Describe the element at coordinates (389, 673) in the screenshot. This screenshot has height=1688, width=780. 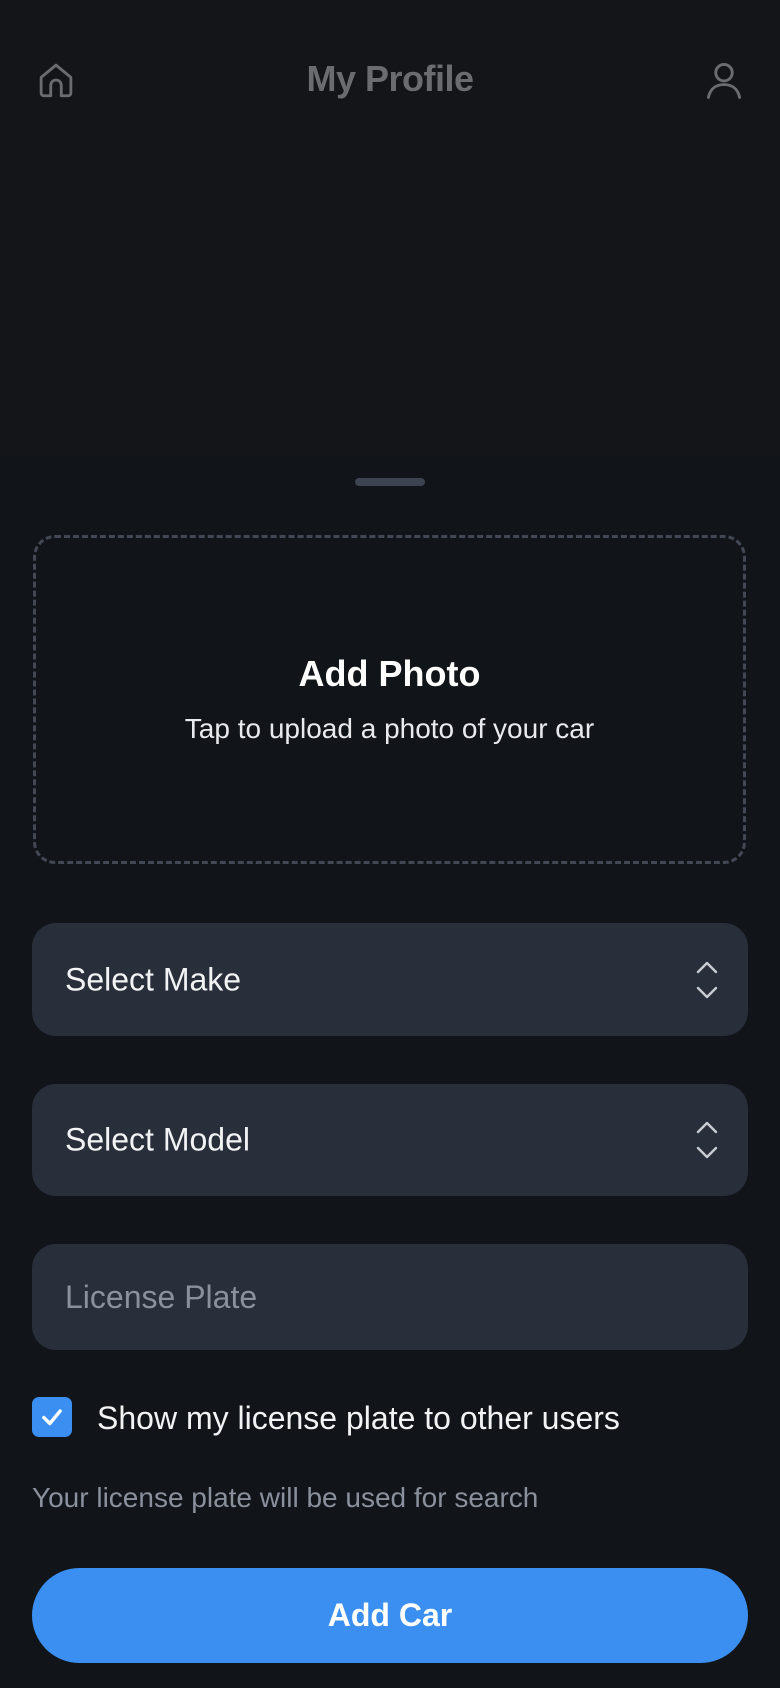
I see `add-photo-title: Add Photo` at that location.